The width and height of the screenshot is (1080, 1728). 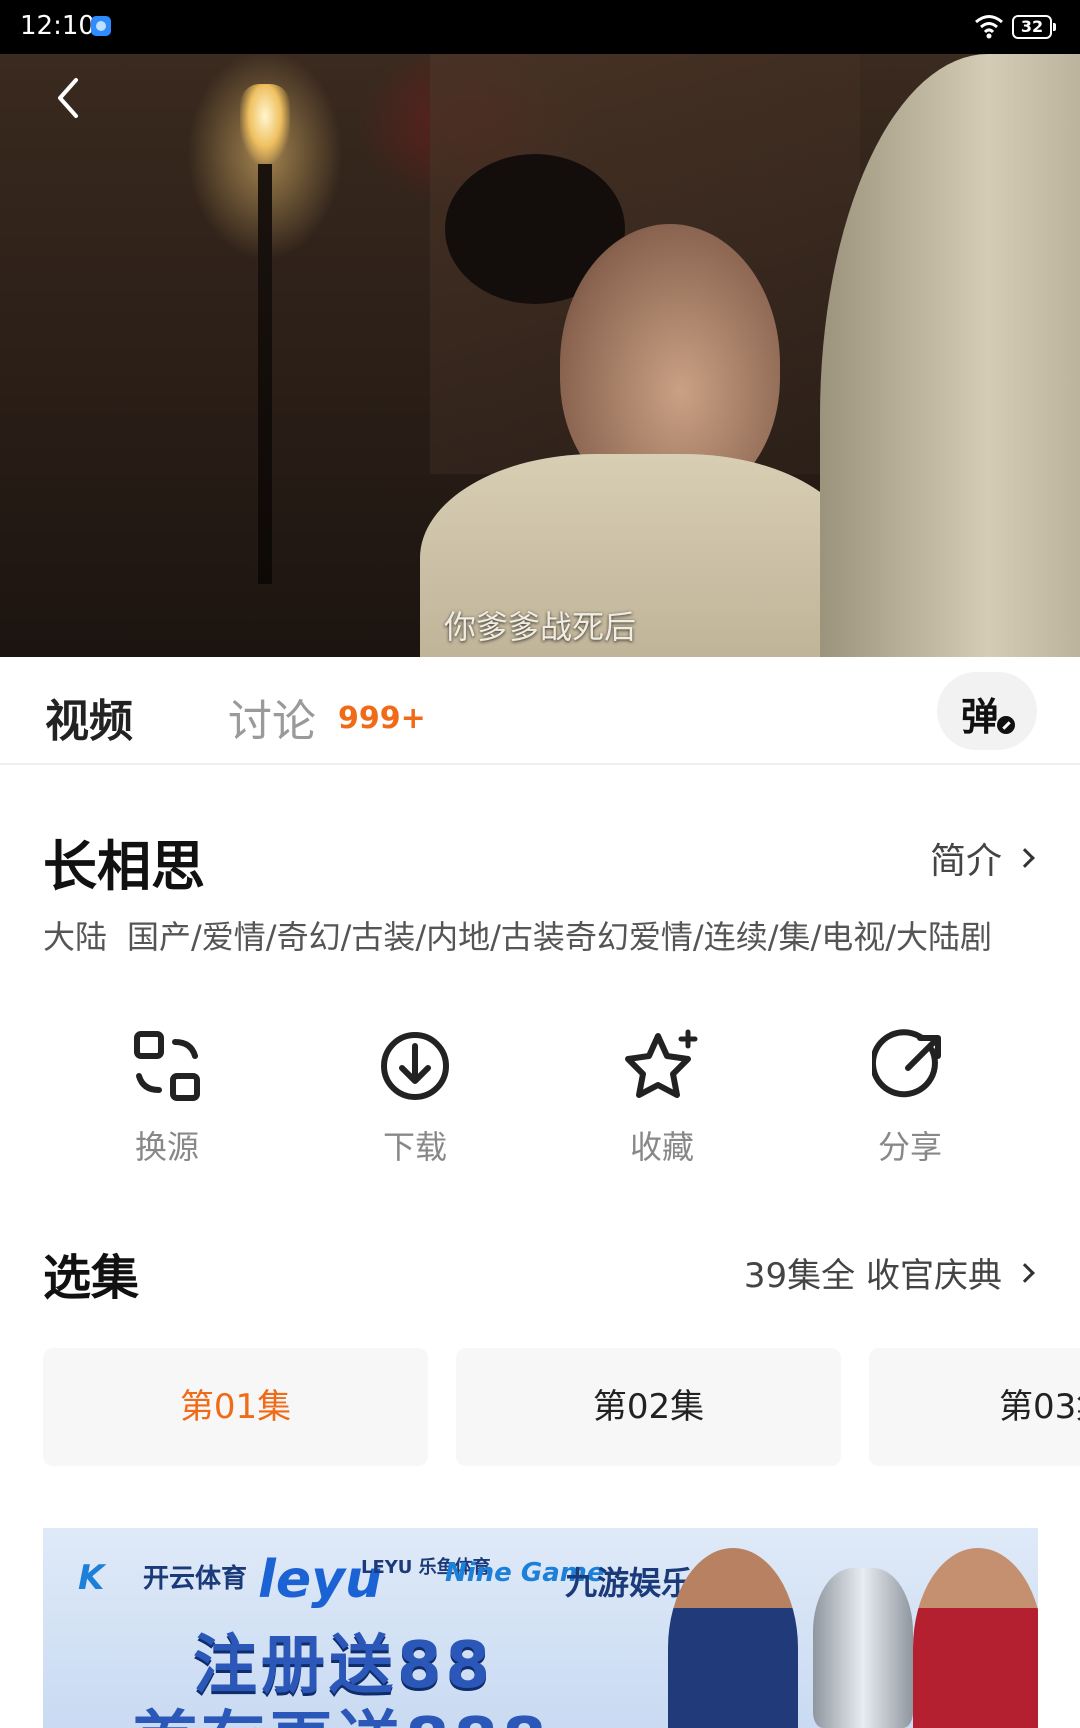 I want to click on favorite-label: 收藏, so click(x=661, y=1147).